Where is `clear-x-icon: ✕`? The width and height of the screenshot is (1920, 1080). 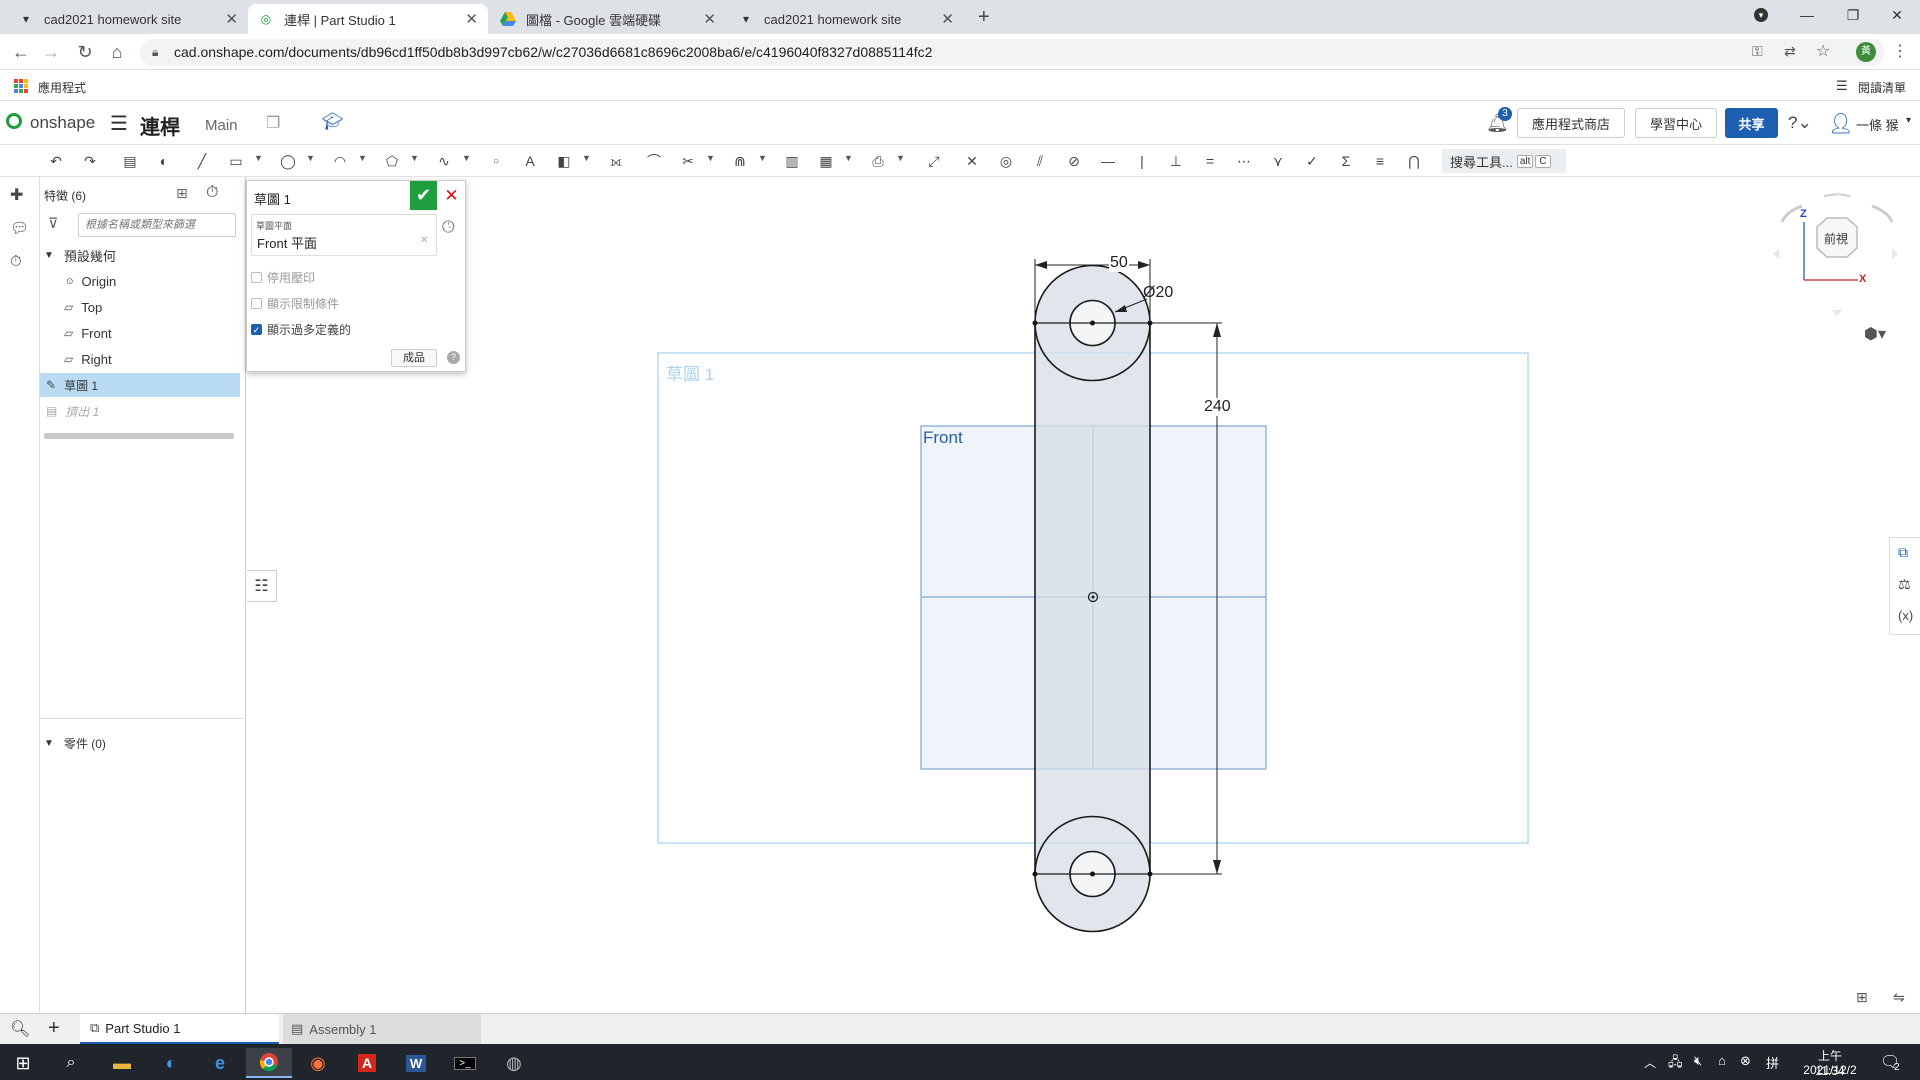 clear-x-icon: ✕ is located at coordinates (424, 240).